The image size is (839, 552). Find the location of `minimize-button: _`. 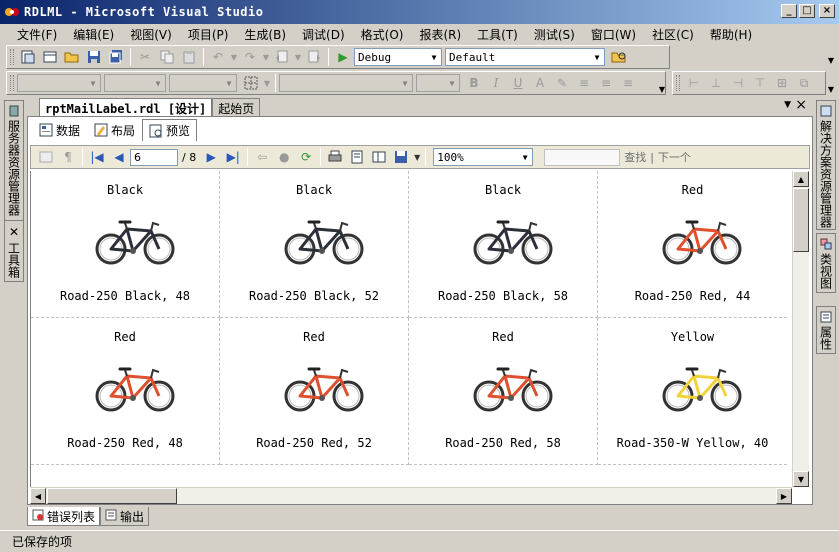

minimize-button: _ is located at coordinates (789, 11).